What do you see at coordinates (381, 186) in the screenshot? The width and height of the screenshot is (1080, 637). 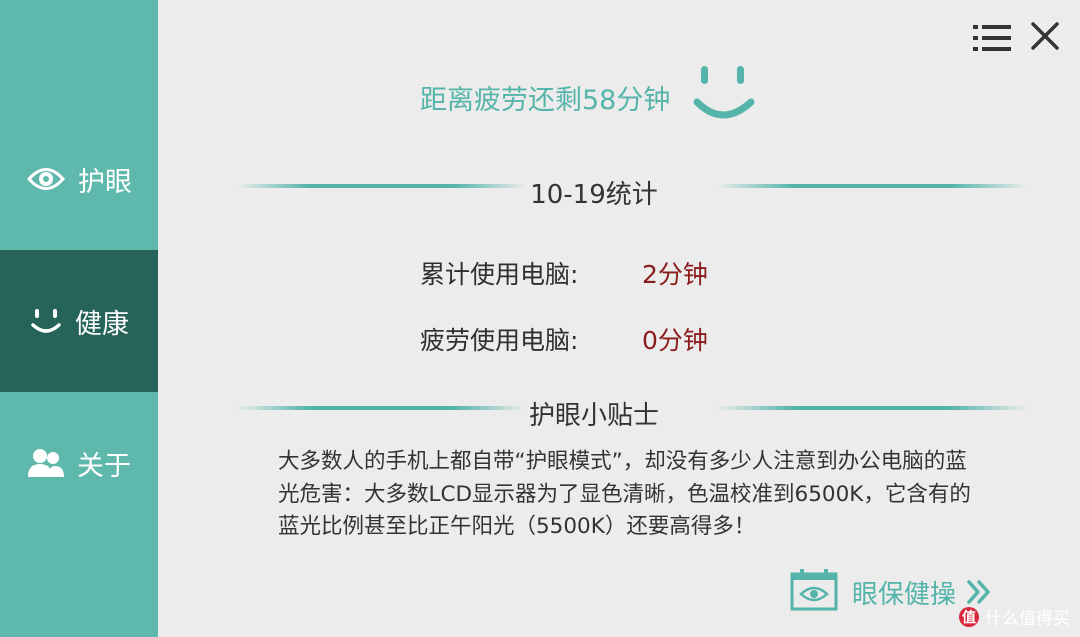 I see `stats-divider-left` at bounding box center [381, 186].